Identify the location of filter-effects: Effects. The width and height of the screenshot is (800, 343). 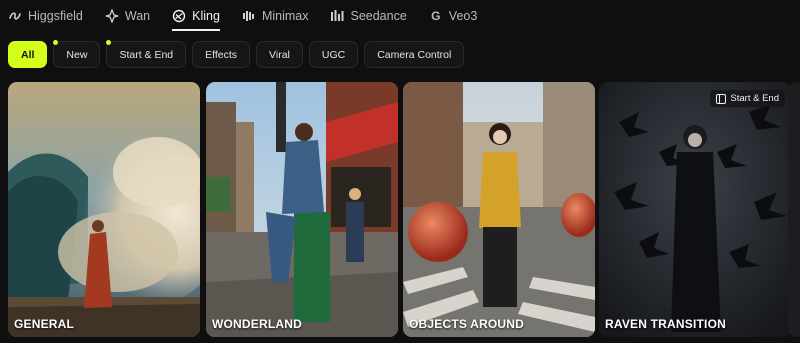
(221, 54).